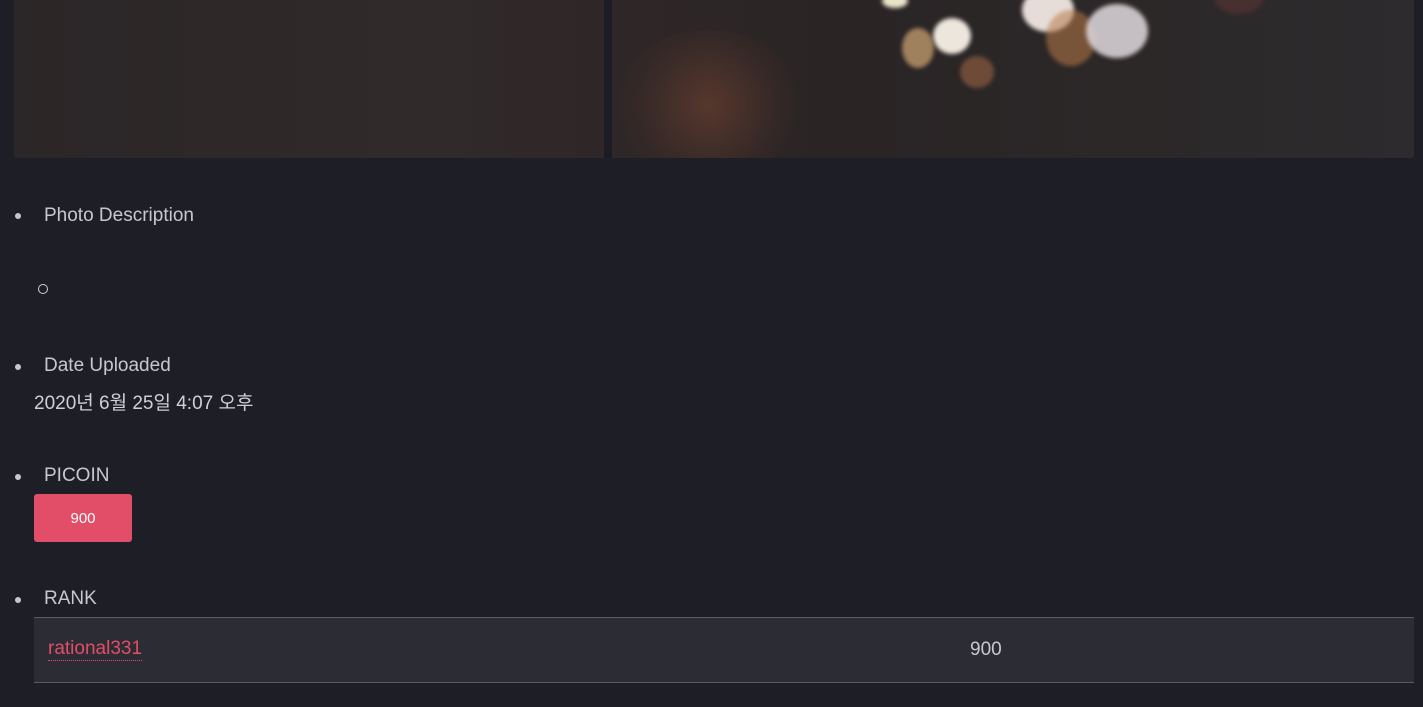 The image size is (1423, 707). I want to click on description-bullet-icon, so click(43, 289).